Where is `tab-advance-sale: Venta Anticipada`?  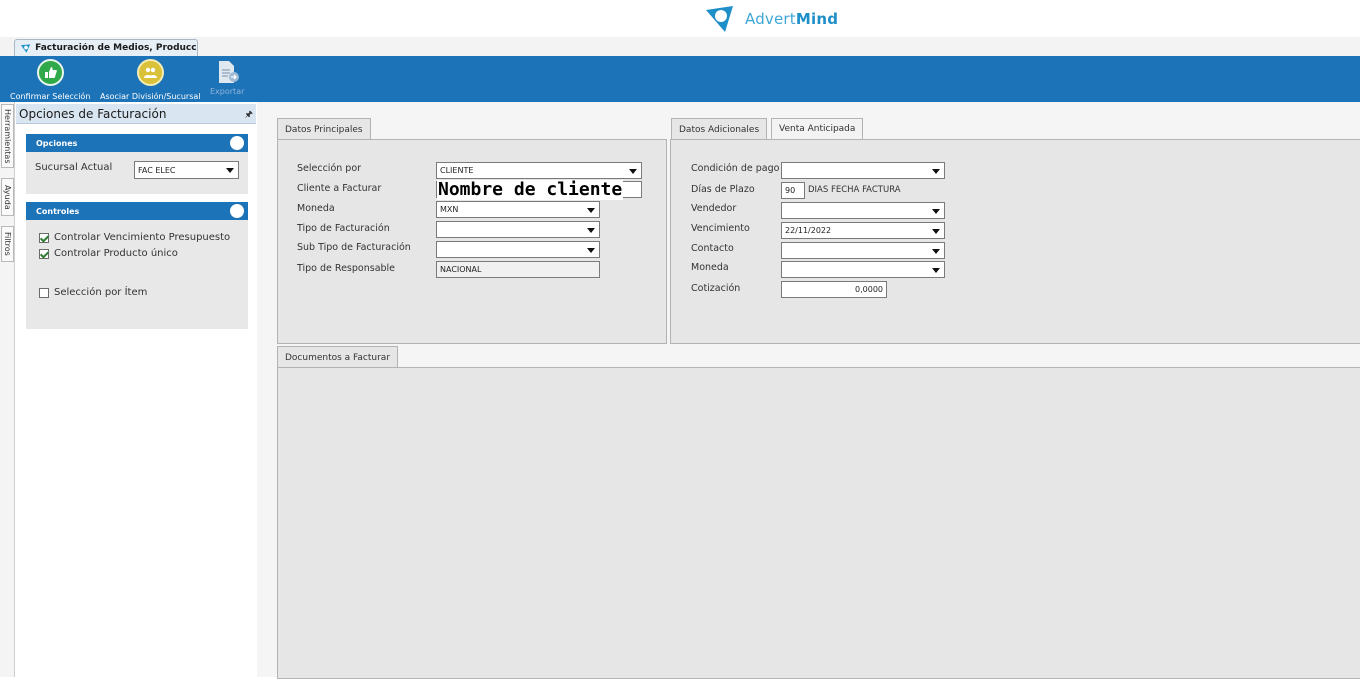
tab-advance-sale: Venta Anticipada is located at coordinates (817, 128).